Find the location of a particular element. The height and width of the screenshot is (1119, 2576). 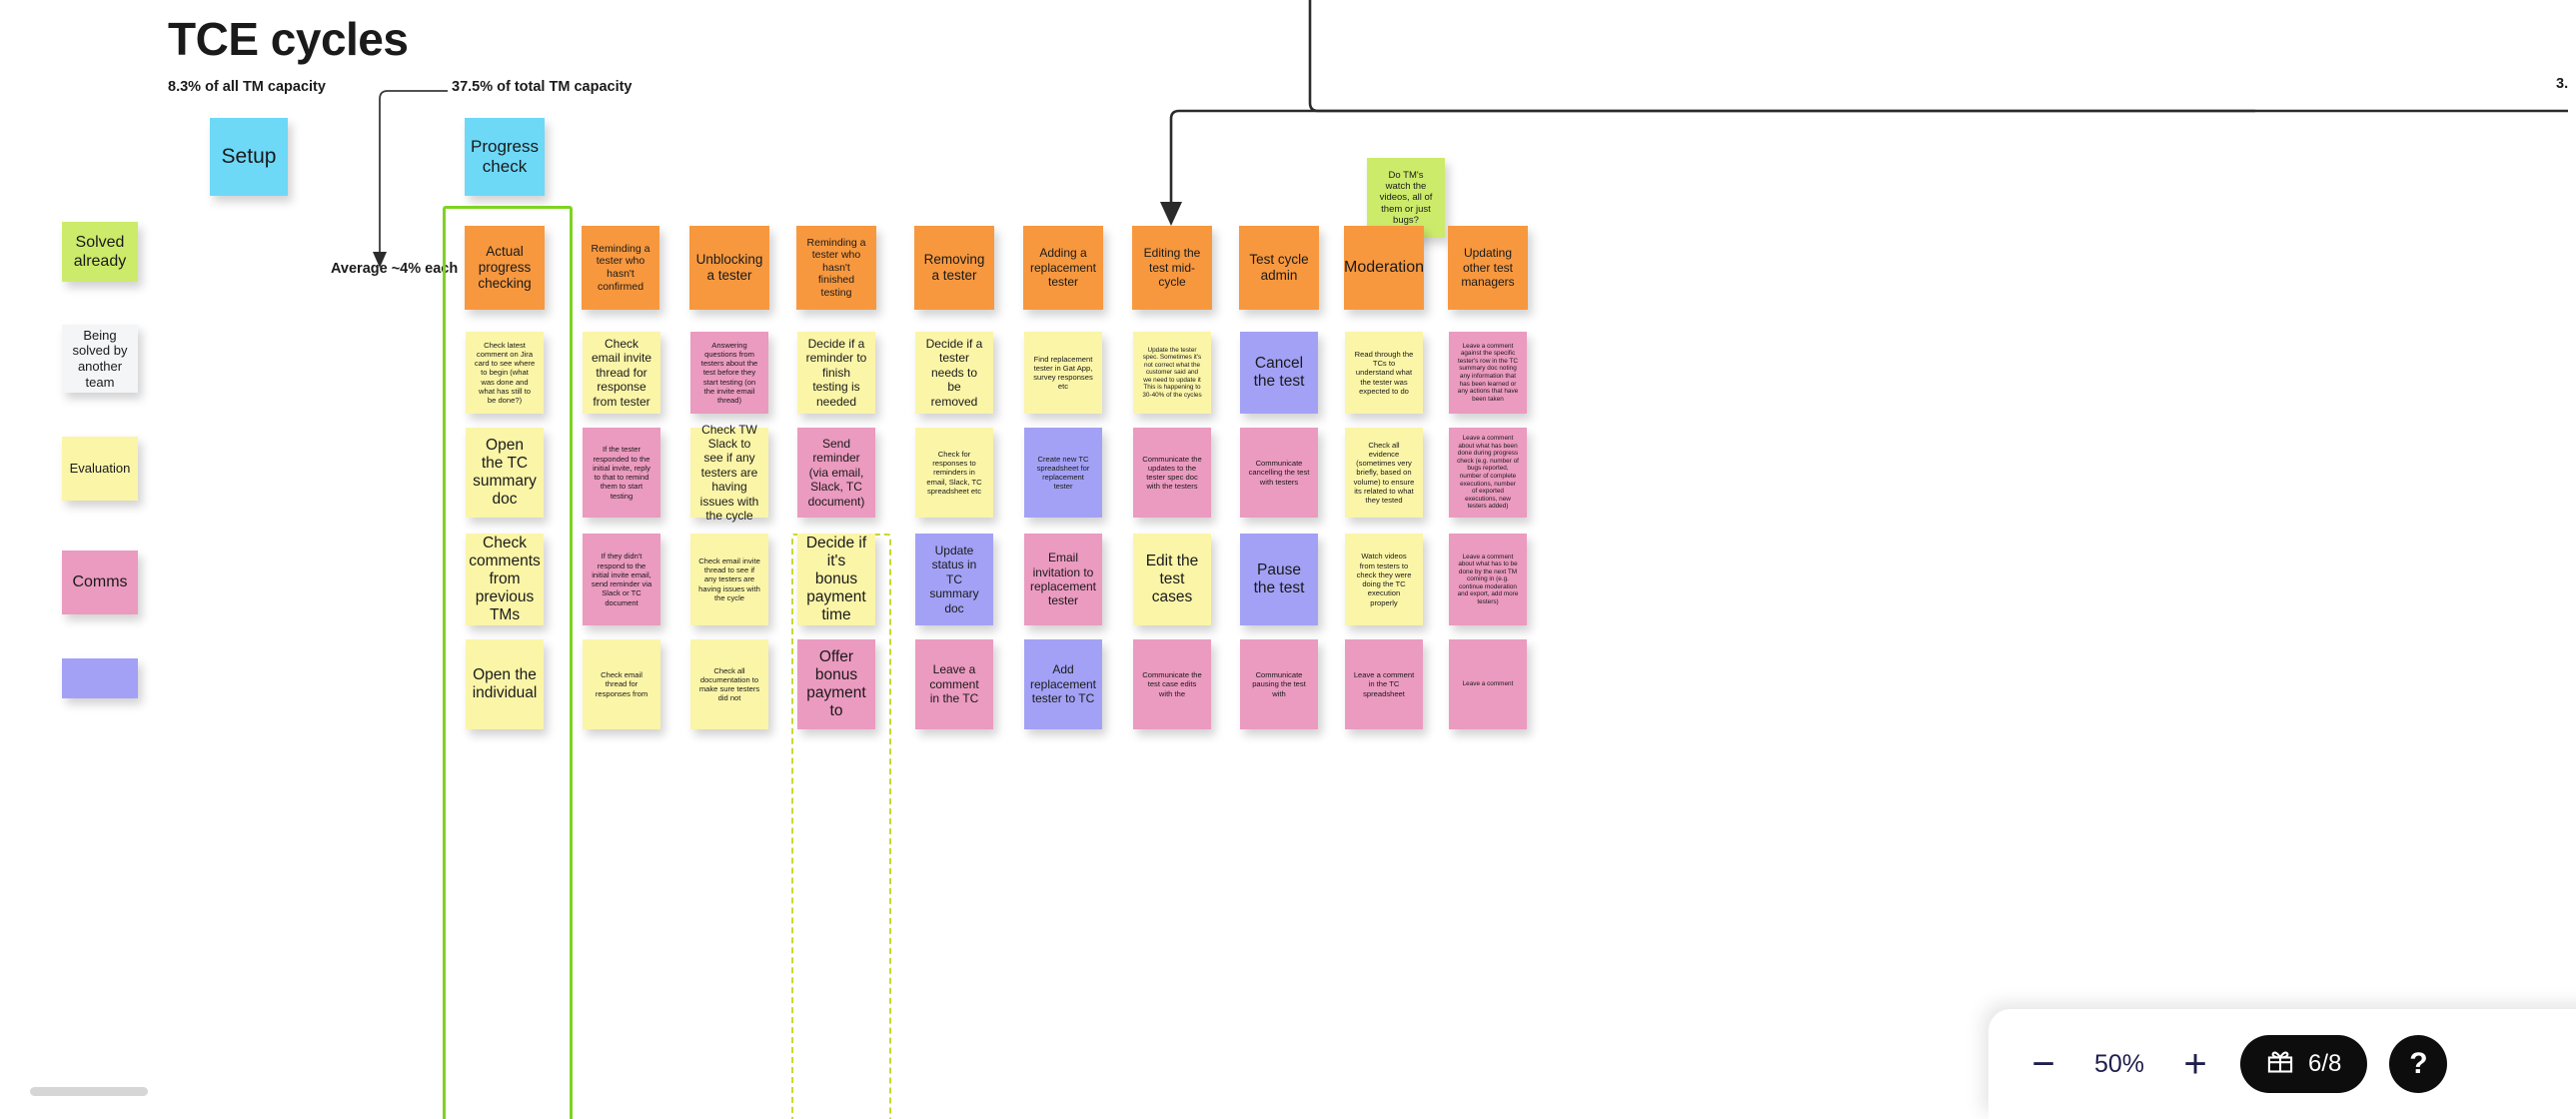

column-header-5: Removing a tester is located at coordinates (954, 268).